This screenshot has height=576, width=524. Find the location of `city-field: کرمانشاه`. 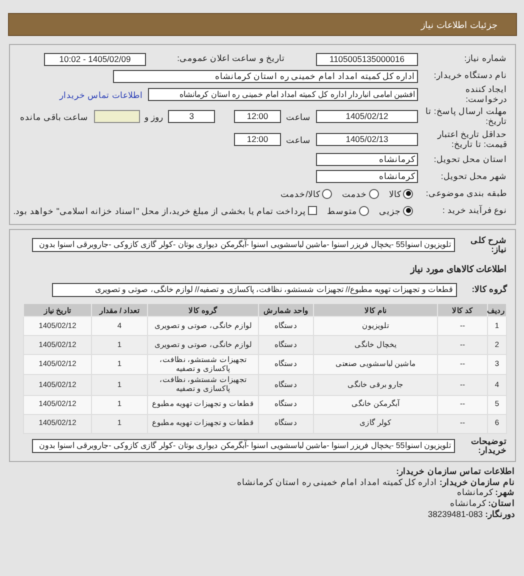

city-field: کرمانشاه is located at coordinates (367, 177).